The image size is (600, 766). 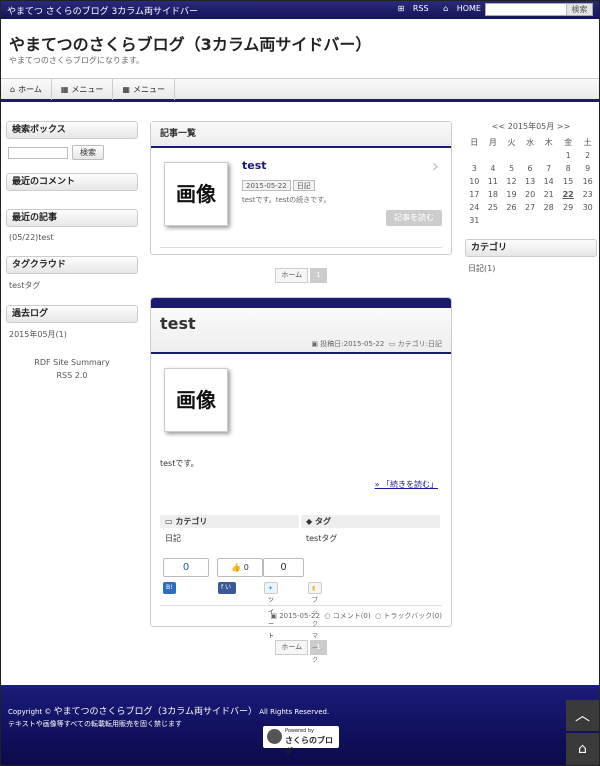 I want to click on category-link: 日記, so click(x=229, y=538).